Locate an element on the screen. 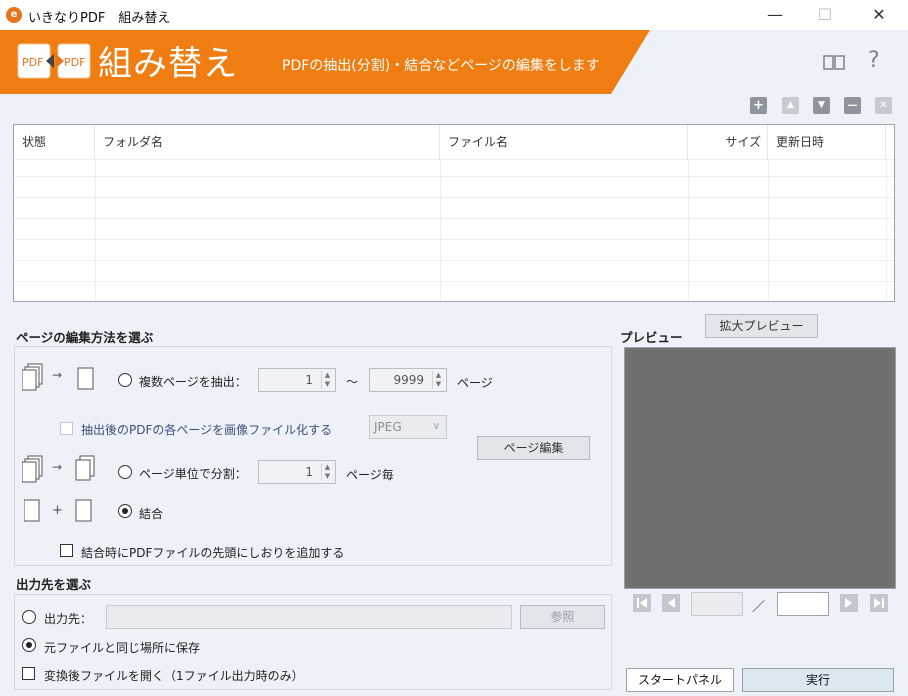  preview-area is located at coordinates (760, 468).